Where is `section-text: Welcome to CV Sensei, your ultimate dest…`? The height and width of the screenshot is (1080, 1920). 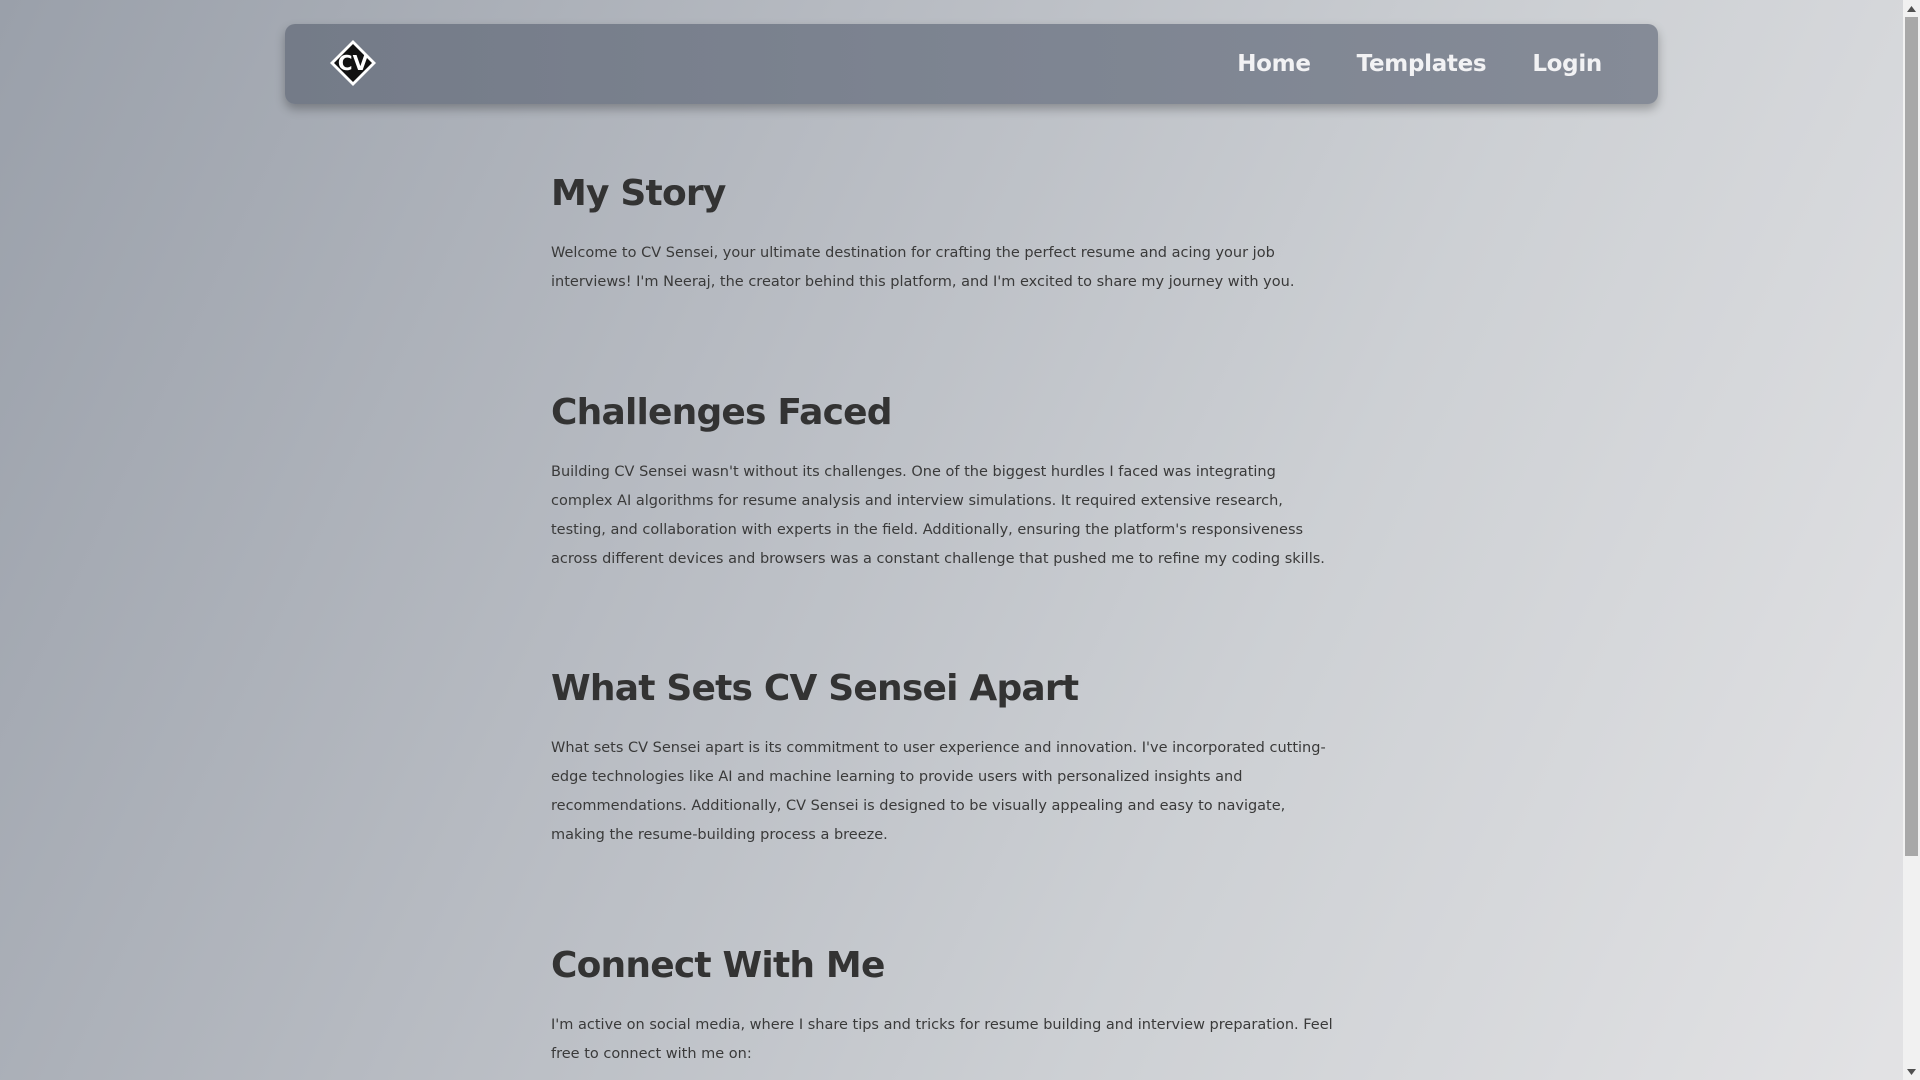 section-text: Welcome to CV Sensei, your ultimate dest… is located at coordinates (923, 267).